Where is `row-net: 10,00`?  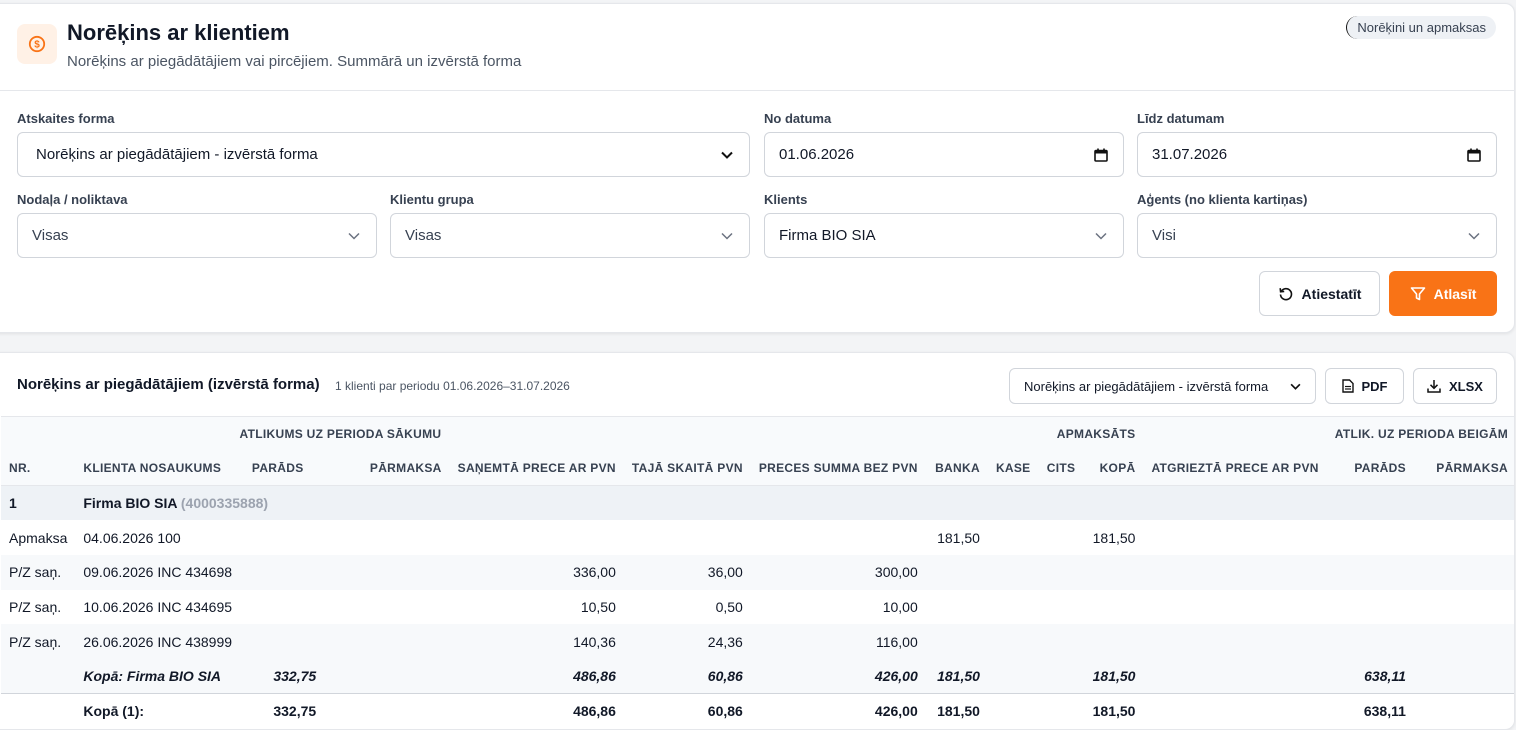 row-net: 10,00 is located at coordinates (900, 606).